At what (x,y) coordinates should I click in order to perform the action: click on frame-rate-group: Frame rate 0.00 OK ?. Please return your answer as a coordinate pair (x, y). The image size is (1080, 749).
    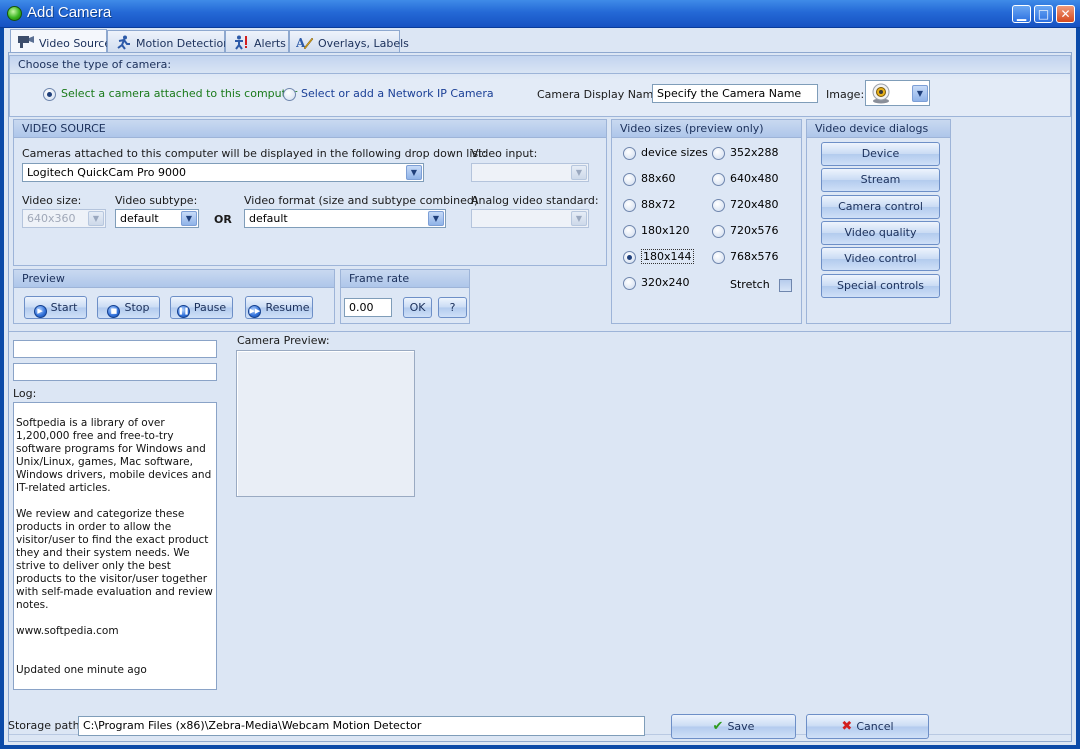
    Looking at the image, I should click on (405, 296).